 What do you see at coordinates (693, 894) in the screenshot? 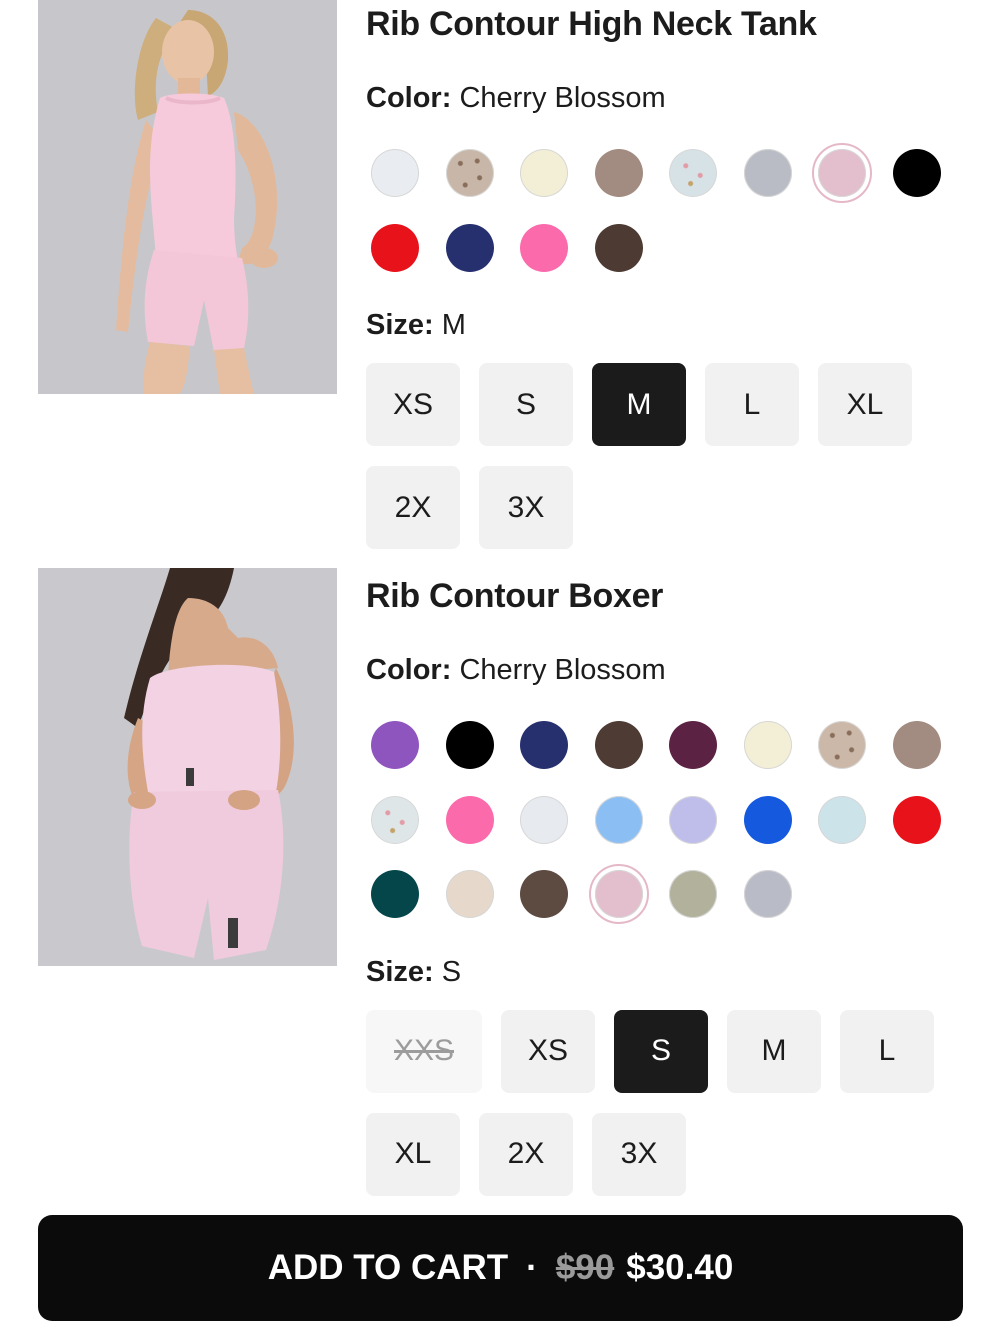
I see `color-swatch-sage` at bounding box center [693, 894].